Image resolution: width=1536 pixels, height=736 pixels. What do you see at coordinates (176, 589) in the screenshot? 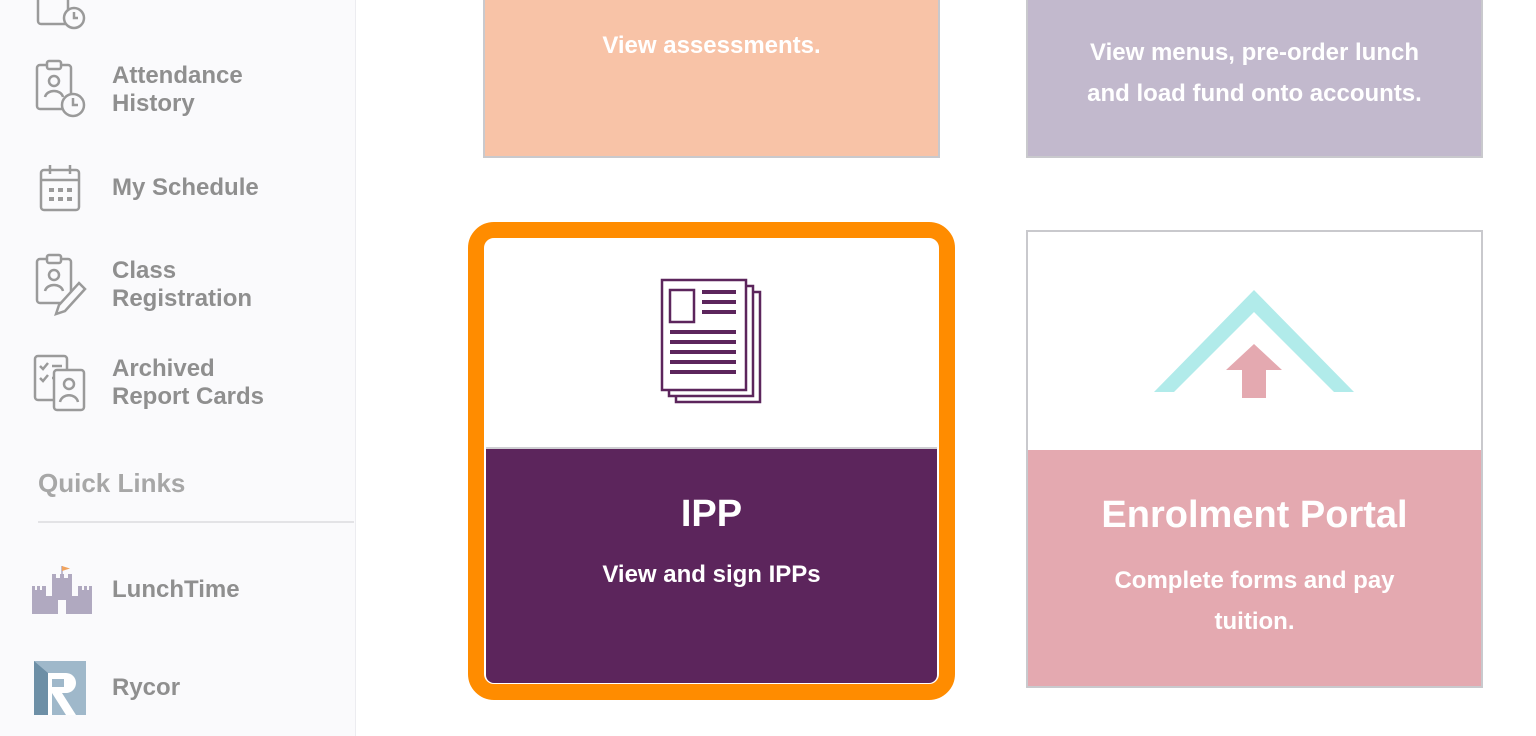
I see `sidebar-item-label: LunchTime` at bounding box center [176, 589].